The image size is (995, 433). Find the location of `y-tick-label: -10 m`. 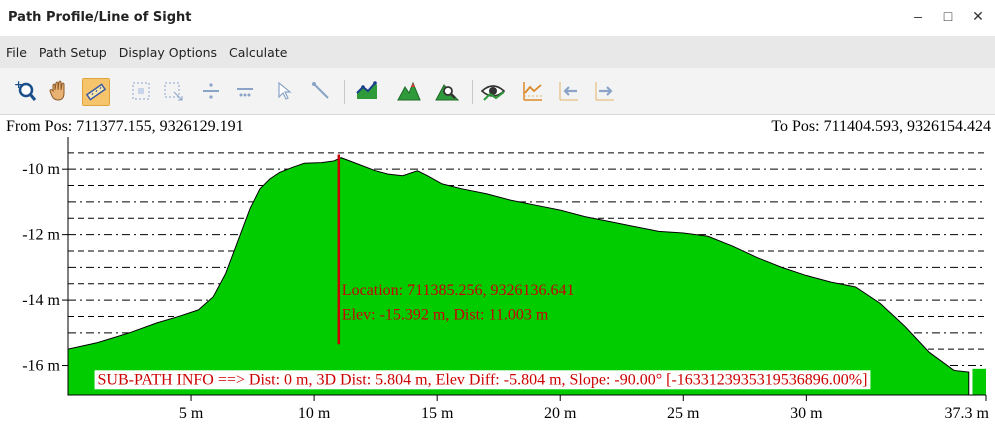

y-tick-label: -10 m is located at coordinates (41, 169).